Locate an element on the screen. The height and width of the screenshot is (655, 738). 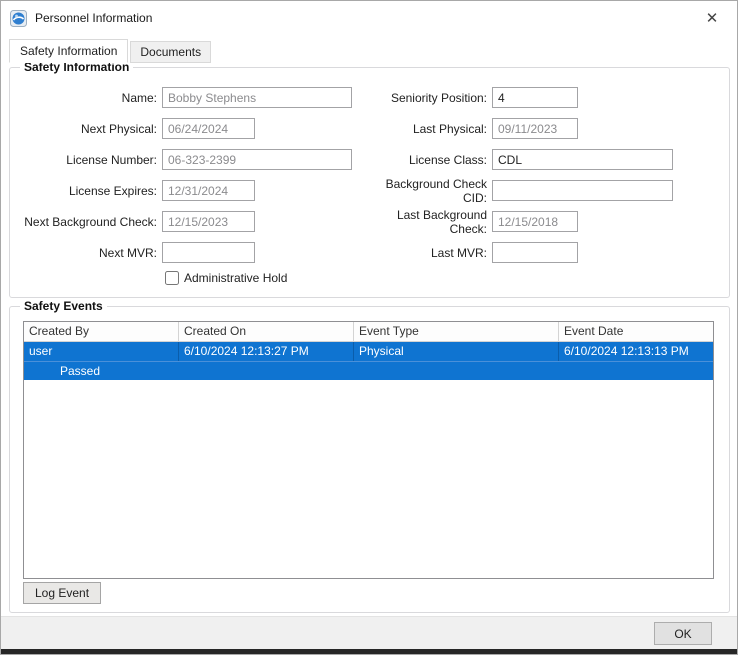
close-icon: ✕ is located at coordinates (712, 18).